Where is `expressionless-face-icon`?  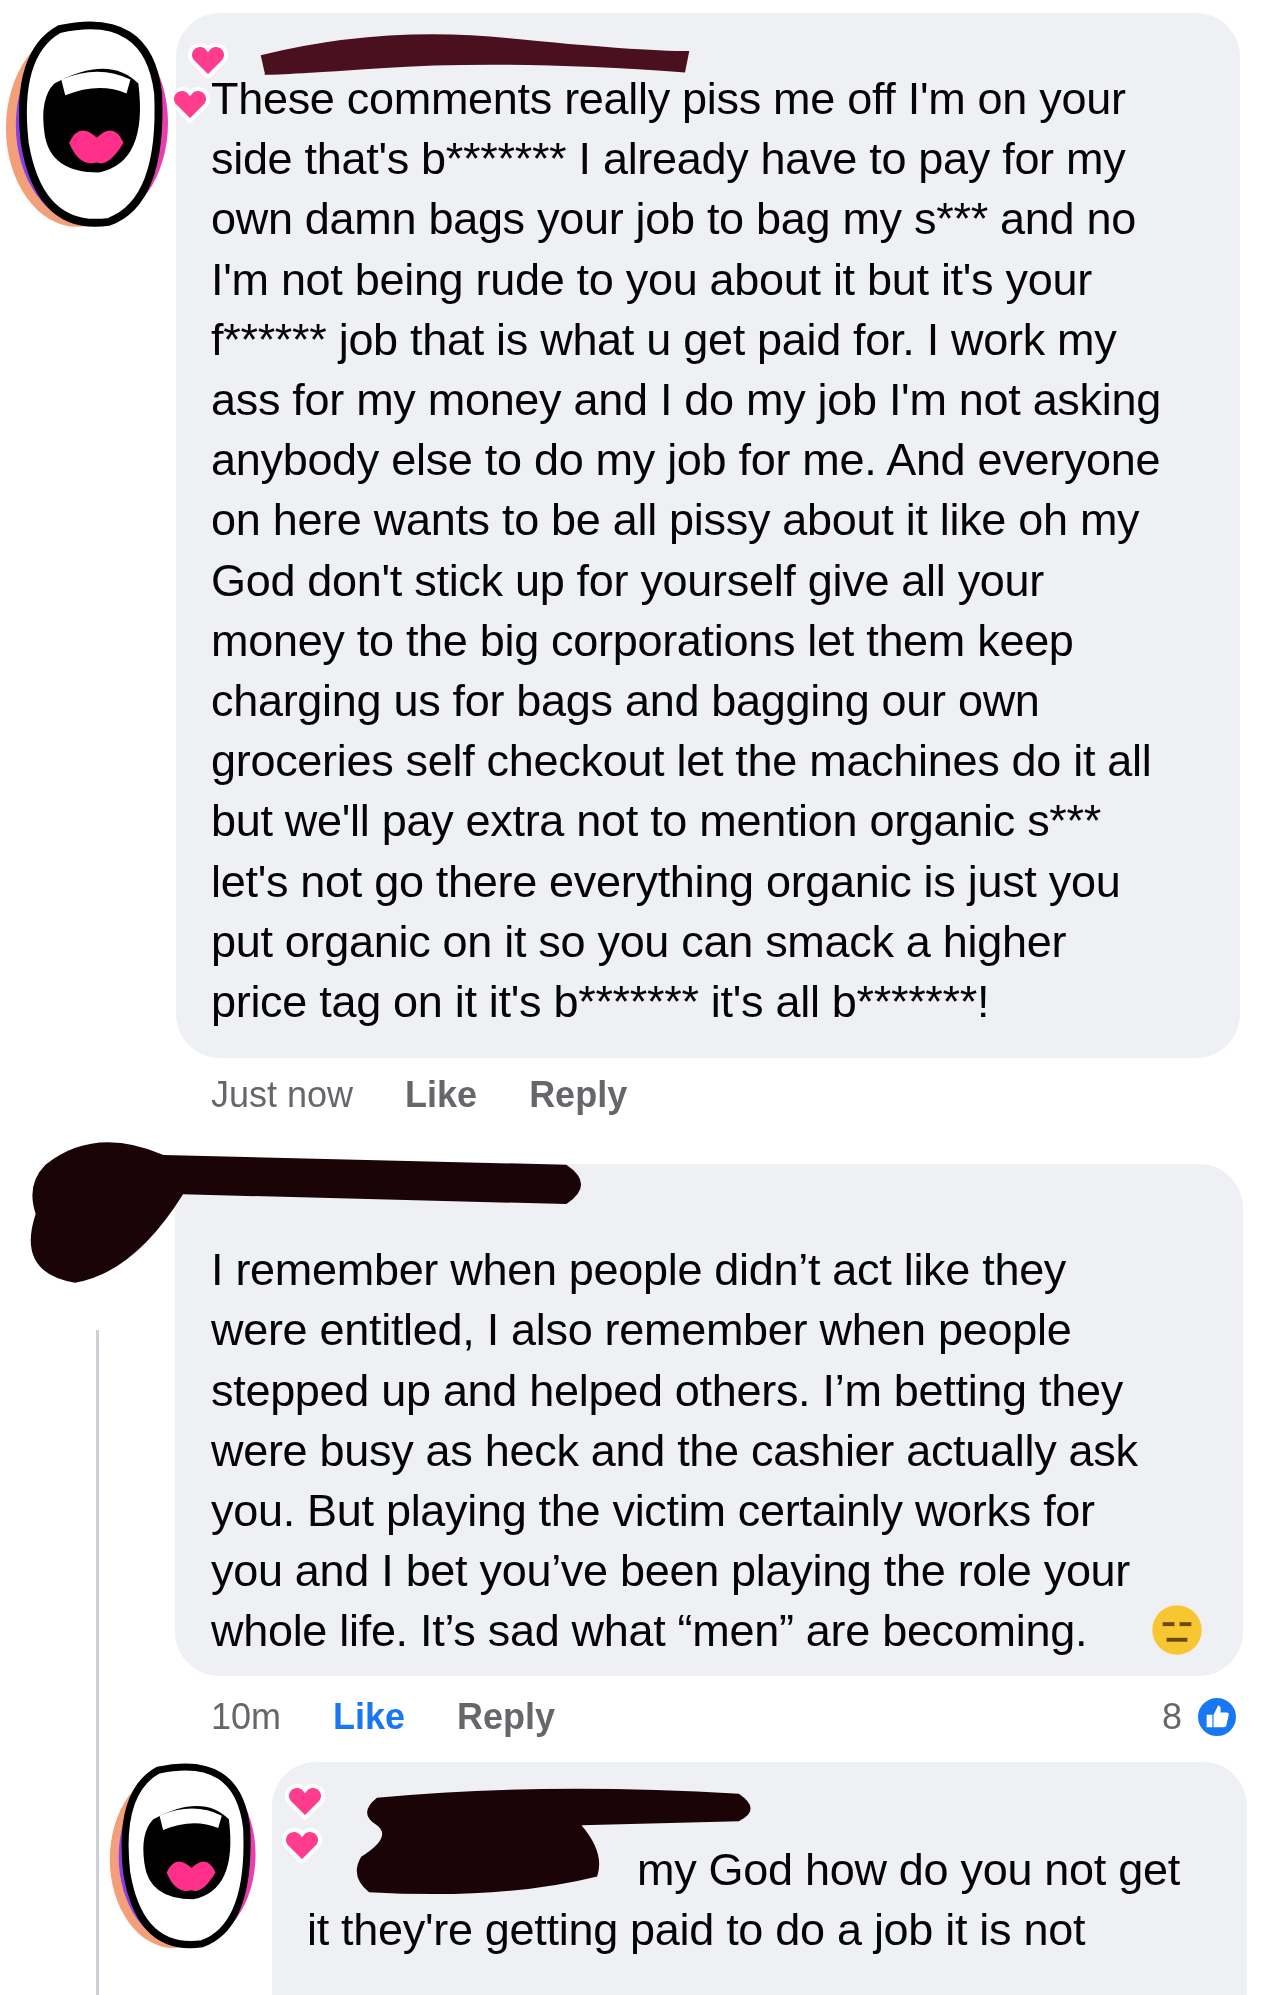 expressionless-face-icon is located at coordinates (1177, 1629).